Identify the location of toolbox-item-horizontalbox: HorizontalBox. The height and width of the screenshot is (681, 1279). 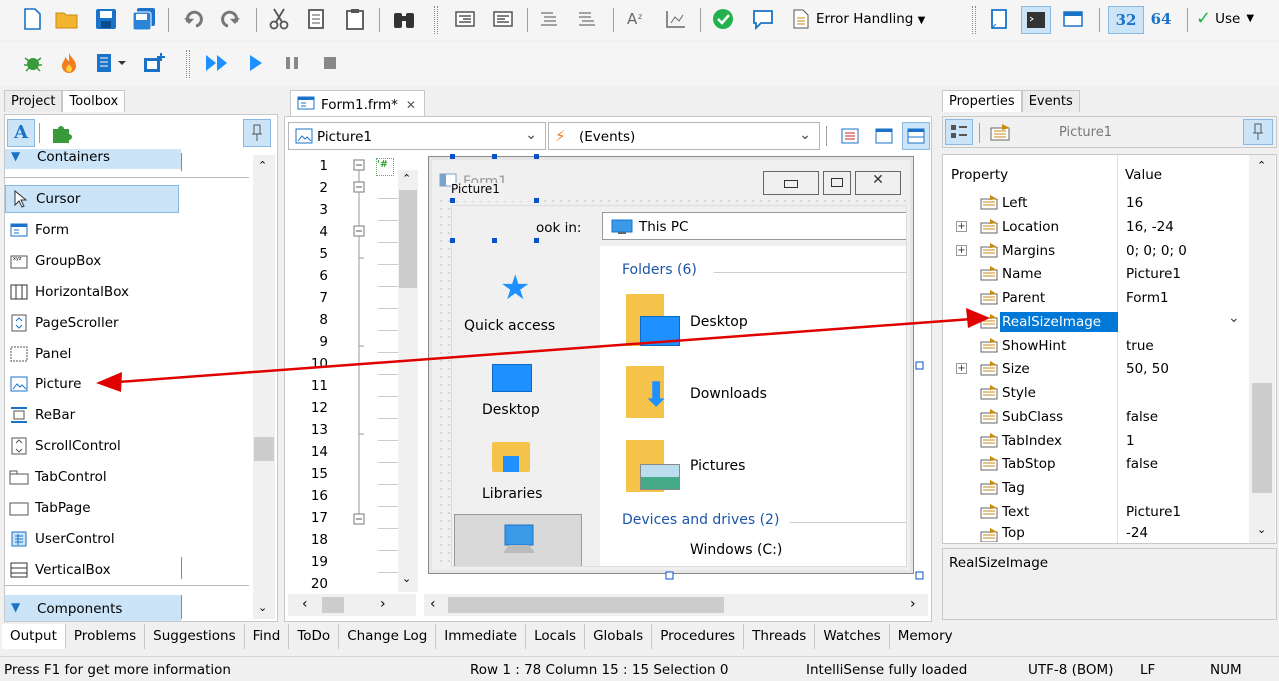
(69, 292).